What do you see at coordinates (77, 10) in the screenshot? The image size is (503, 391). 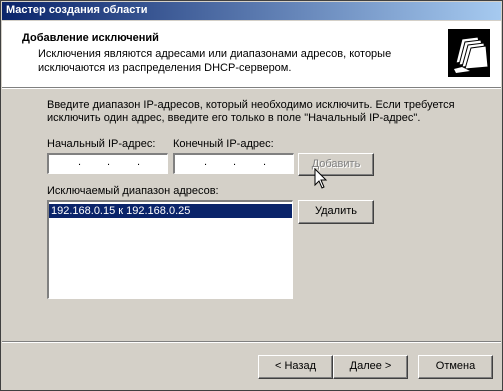 I see `window-title: Мастер создания области` at bounding box center [77, 10].